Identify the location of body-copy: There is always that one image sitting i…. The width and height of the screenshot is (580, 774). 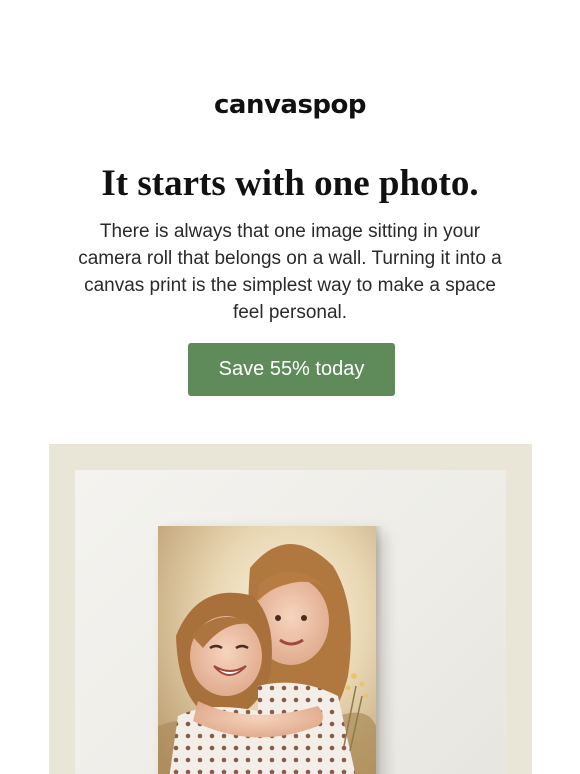
(290, 272).